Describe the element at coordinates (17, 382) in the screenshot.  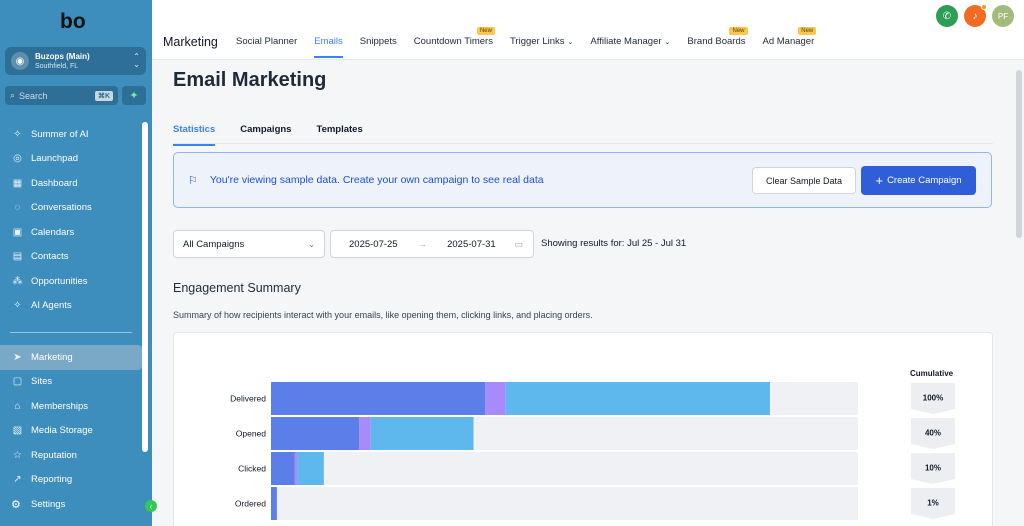
I see `sites-icon: ▢` at that location.